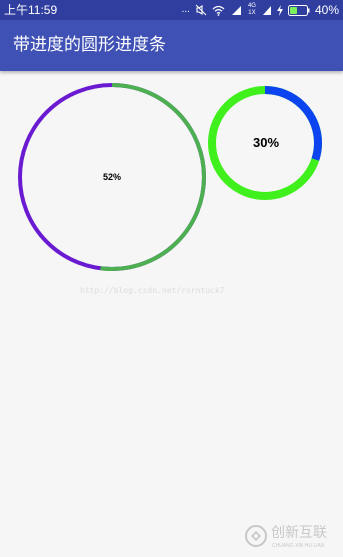 Image resolution: width=343 pixels, height=557 pixels. What do you see at coordinates (299, 533) in the screenshot?
I see `brand-name: 创新互联` at bounding box center [299, 533].